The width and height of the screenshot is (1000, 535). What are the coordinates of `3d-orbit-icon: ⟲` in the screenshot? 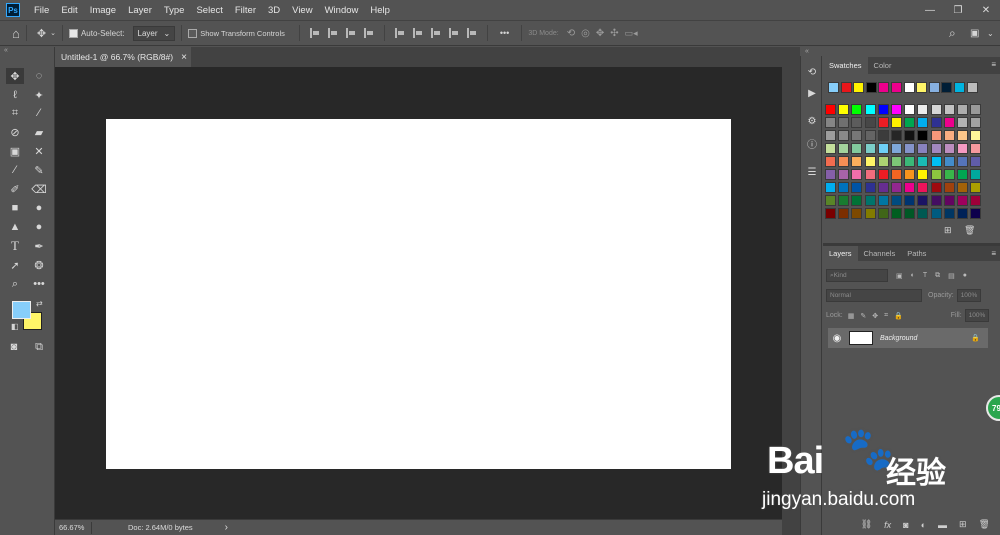 It's located at (571, 33).